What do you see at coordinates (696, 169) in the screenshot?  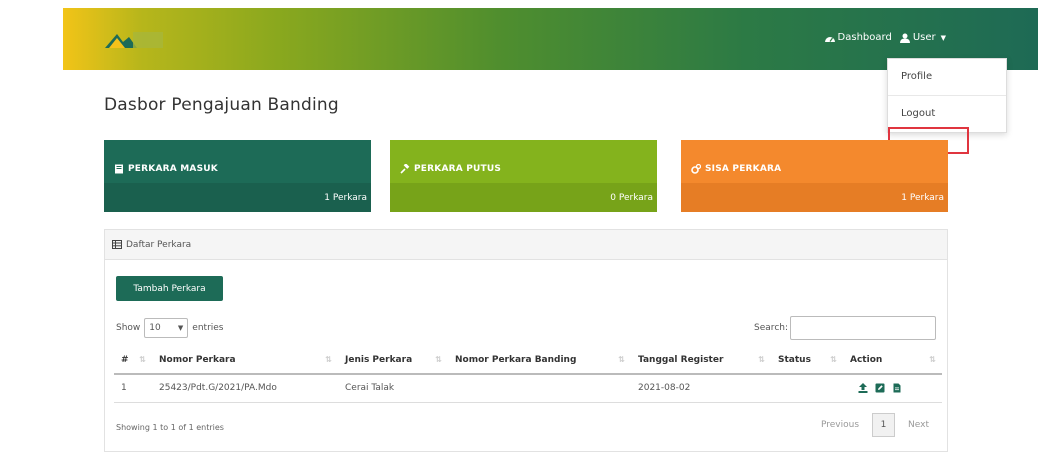 I see `cogs-icon` at bounding box center [696, 169].